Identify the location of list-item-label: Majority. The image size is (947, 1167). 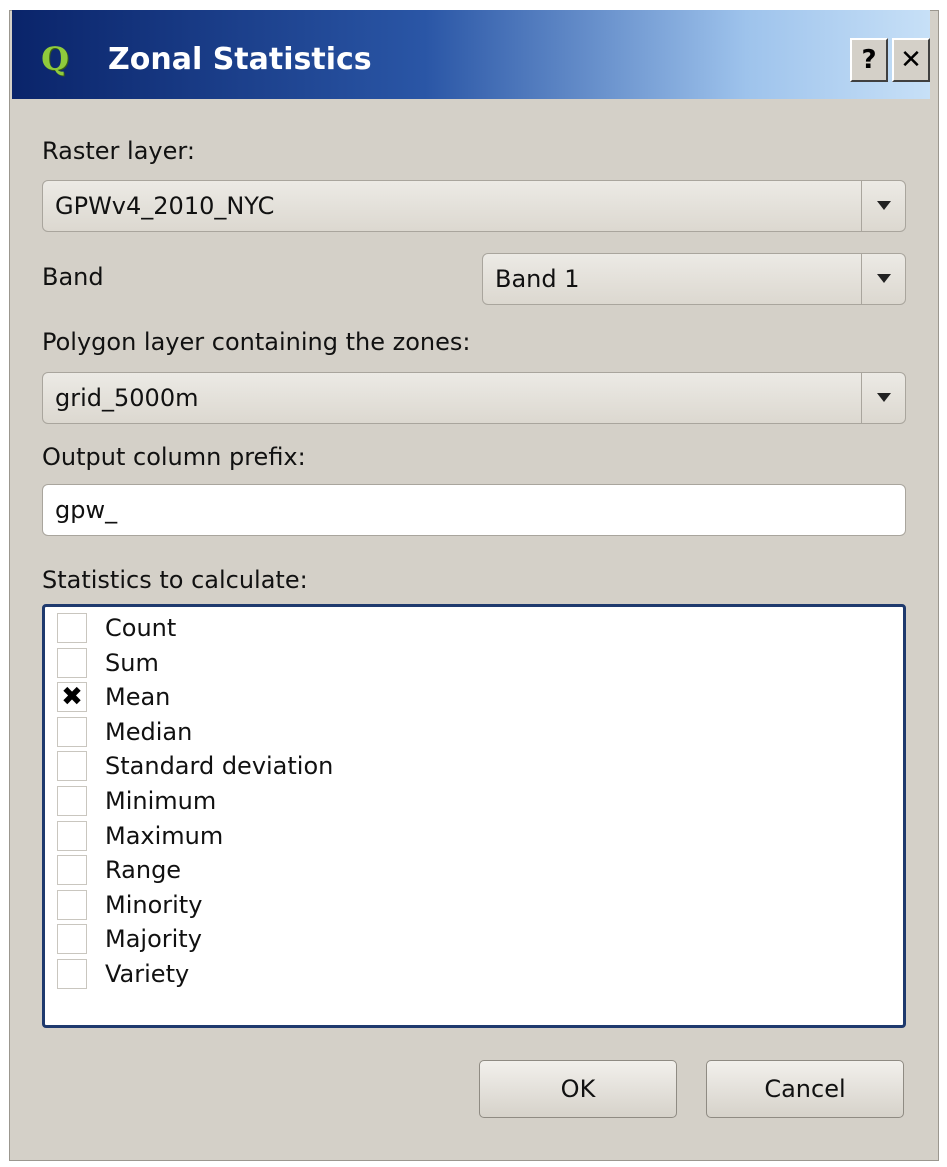
(153, 939).